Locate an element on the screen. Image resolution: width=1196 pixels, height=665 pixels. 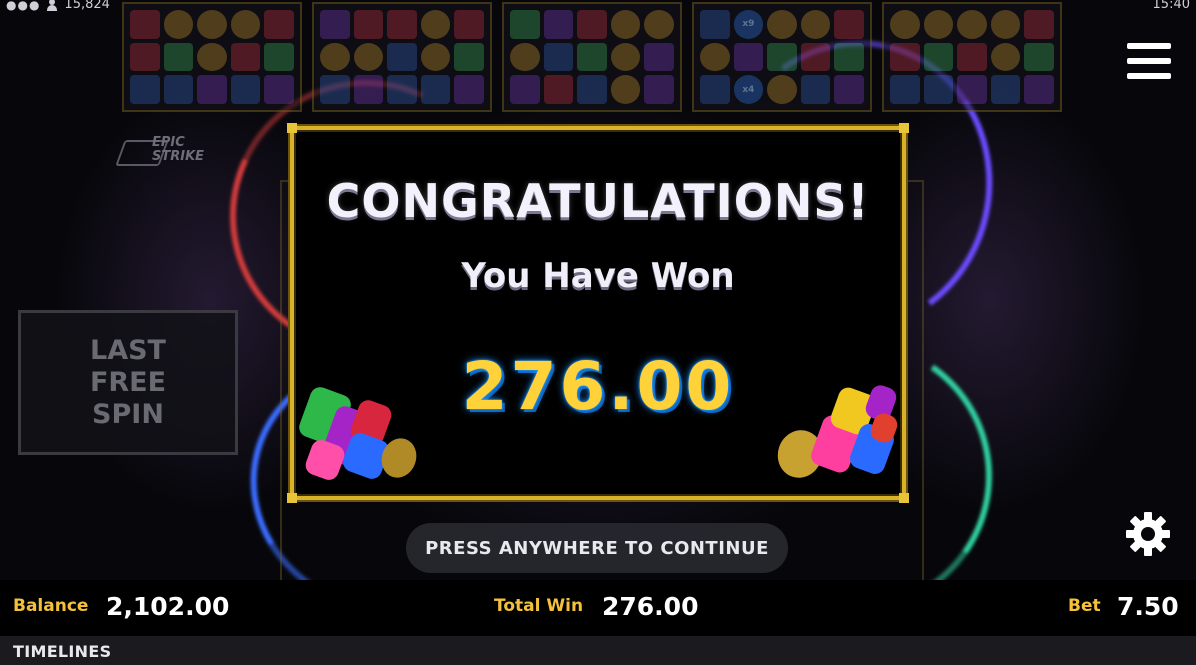
footer-bar: TIMELINES is located at coordinates (598, 650).